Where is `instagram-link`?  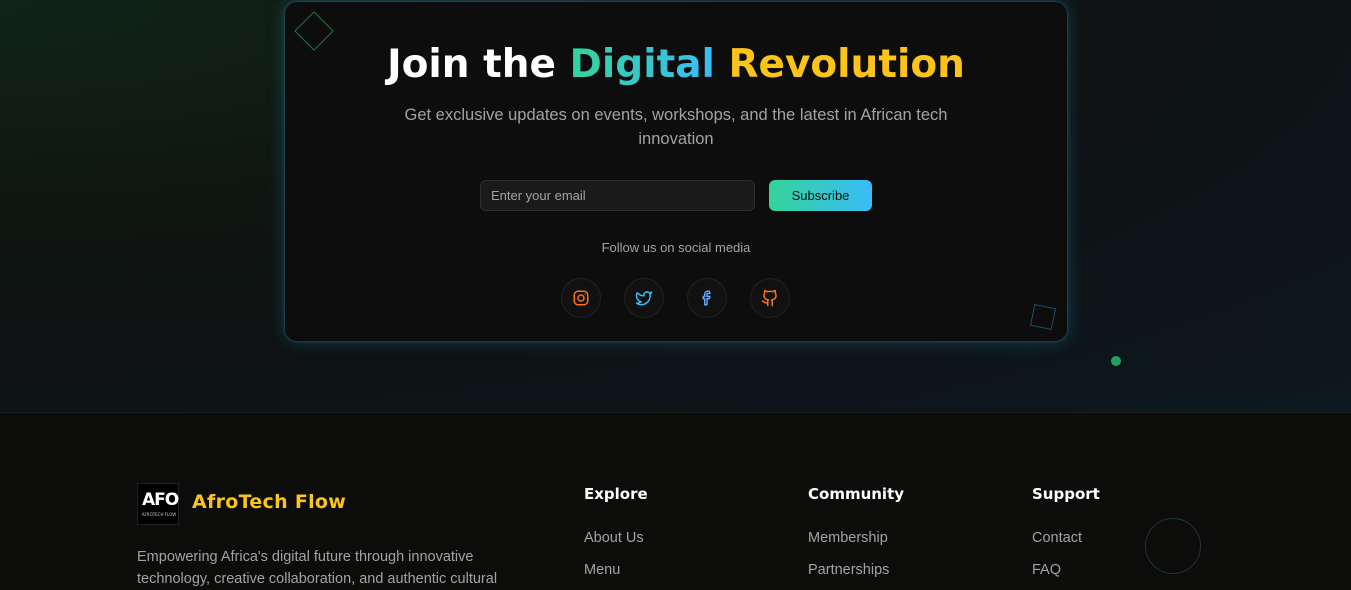 instagram-link is located at coordinates (581, 298).